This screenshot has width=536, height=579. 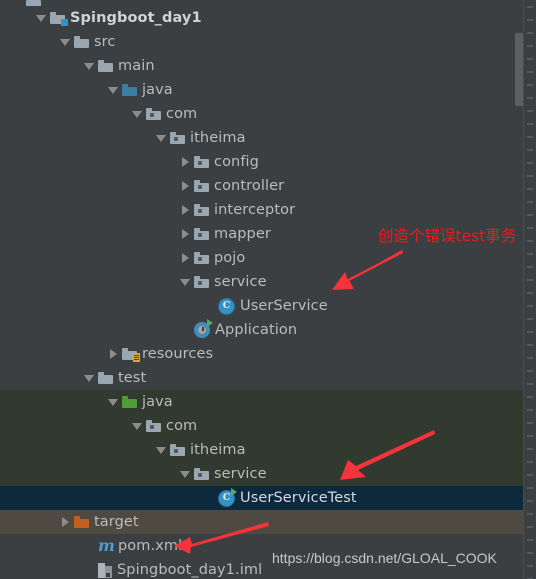 I want to click on tree-row-label: Application, so click(x=256, y=330).